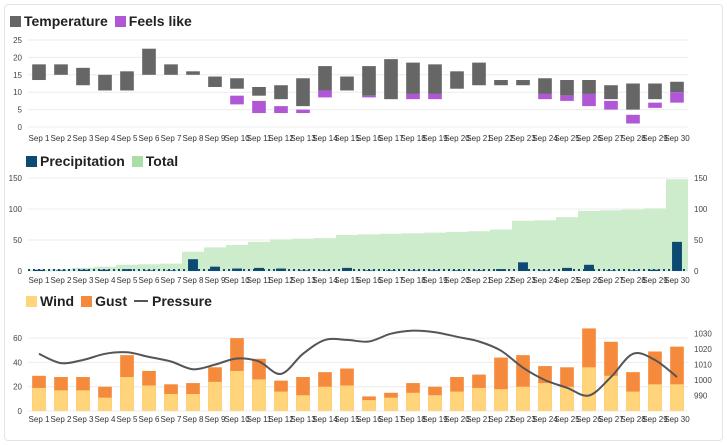 This screenshot has width=727, height=445. Describe the element at coordinates (17, 92) in the screenshot. I see `y-tick-label: 10` at that location.